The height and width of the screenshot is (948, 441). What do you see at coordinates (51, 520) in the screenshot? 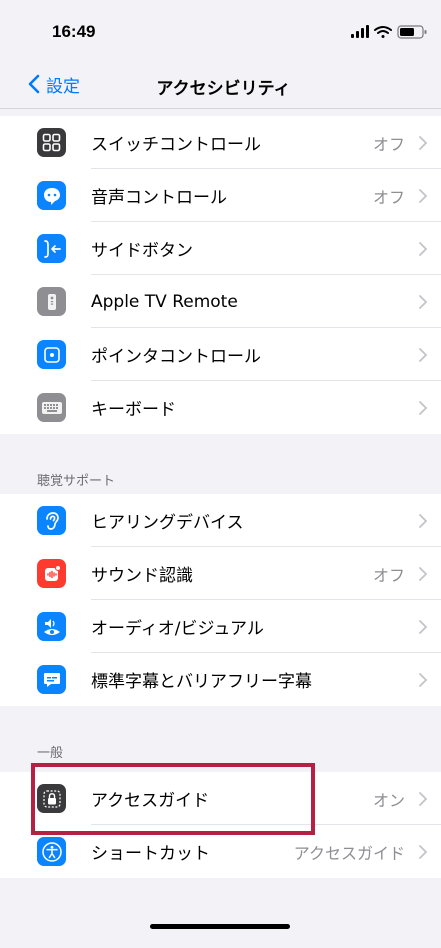
I see `ear-icon` at bounding box center [51, 520].